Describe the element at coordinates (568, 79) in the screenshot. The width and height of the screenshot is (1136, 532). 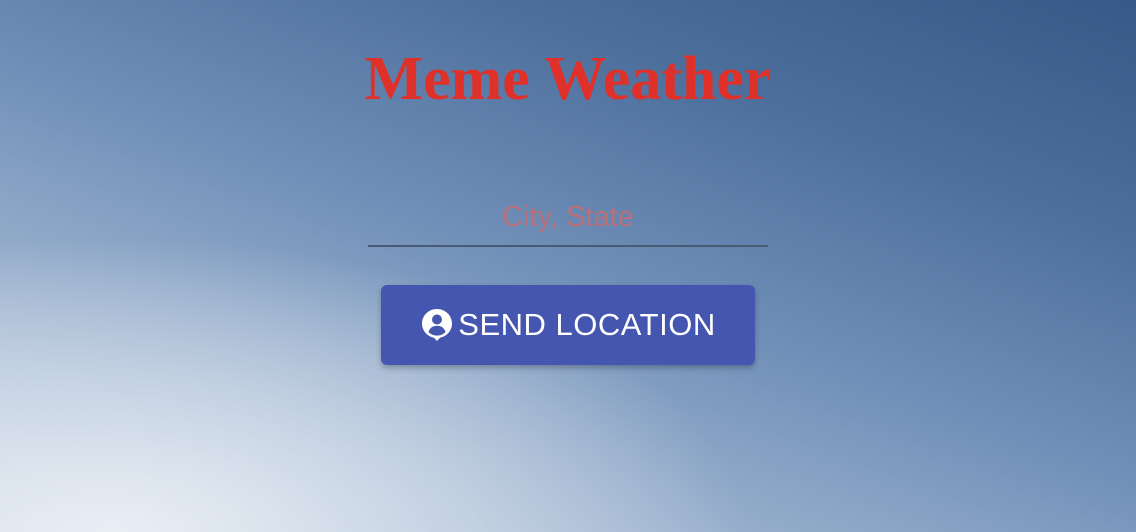
I see `page-title: Meme Weather` at that location.